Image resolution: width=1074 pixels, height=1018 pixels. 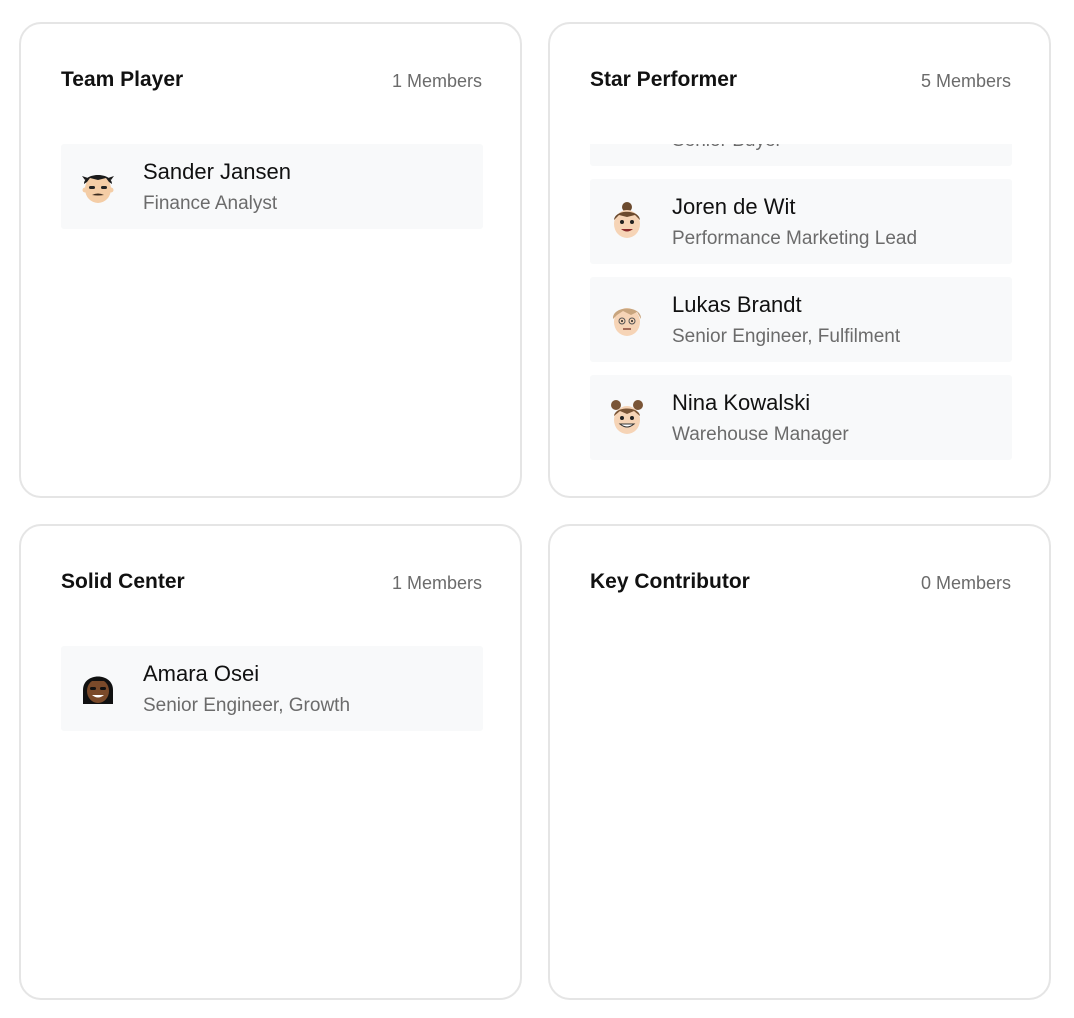 What do you see at coordinates (670, 581) in the screenshot?
I see `group-title: Key Contributor` at bounding box center [670, 581].